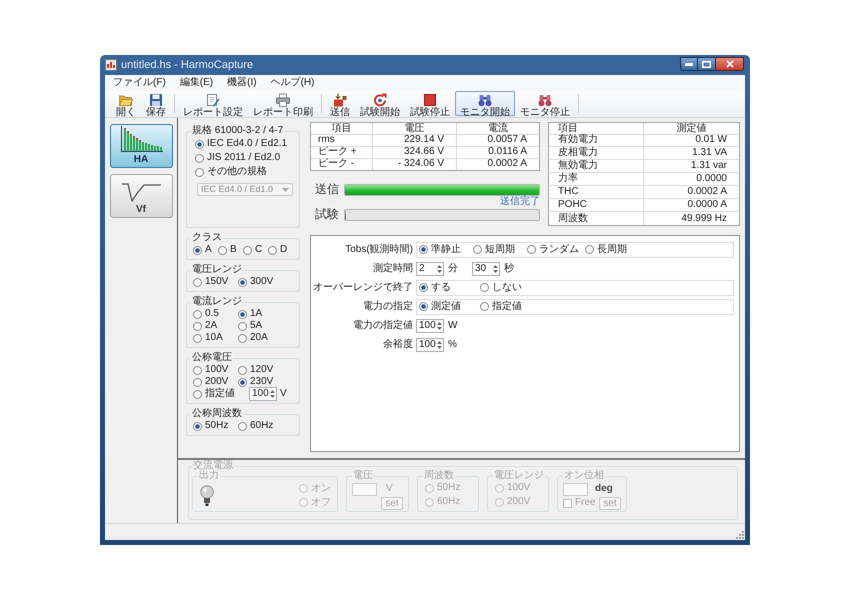 The image size is (850, 600). I want to click on radio-button: 短周期, so click(494, 250).